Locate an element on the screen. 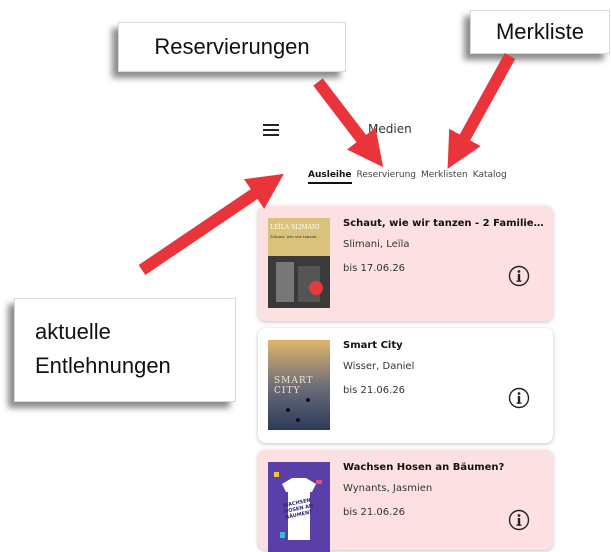 This screenshot has height=552, width=611. callout-merkliste-text: Merkliste is located at coordinates (539, 31).